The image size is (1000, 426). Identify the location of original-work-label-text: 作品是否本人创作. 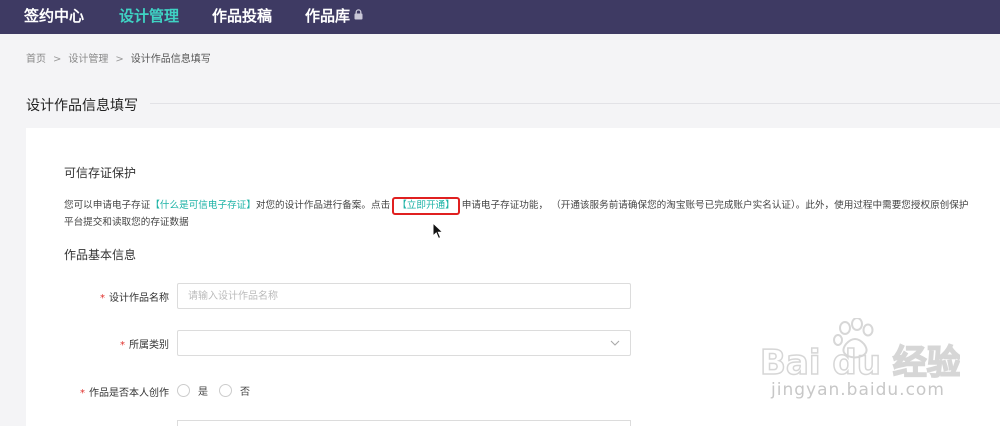
(129, 393).